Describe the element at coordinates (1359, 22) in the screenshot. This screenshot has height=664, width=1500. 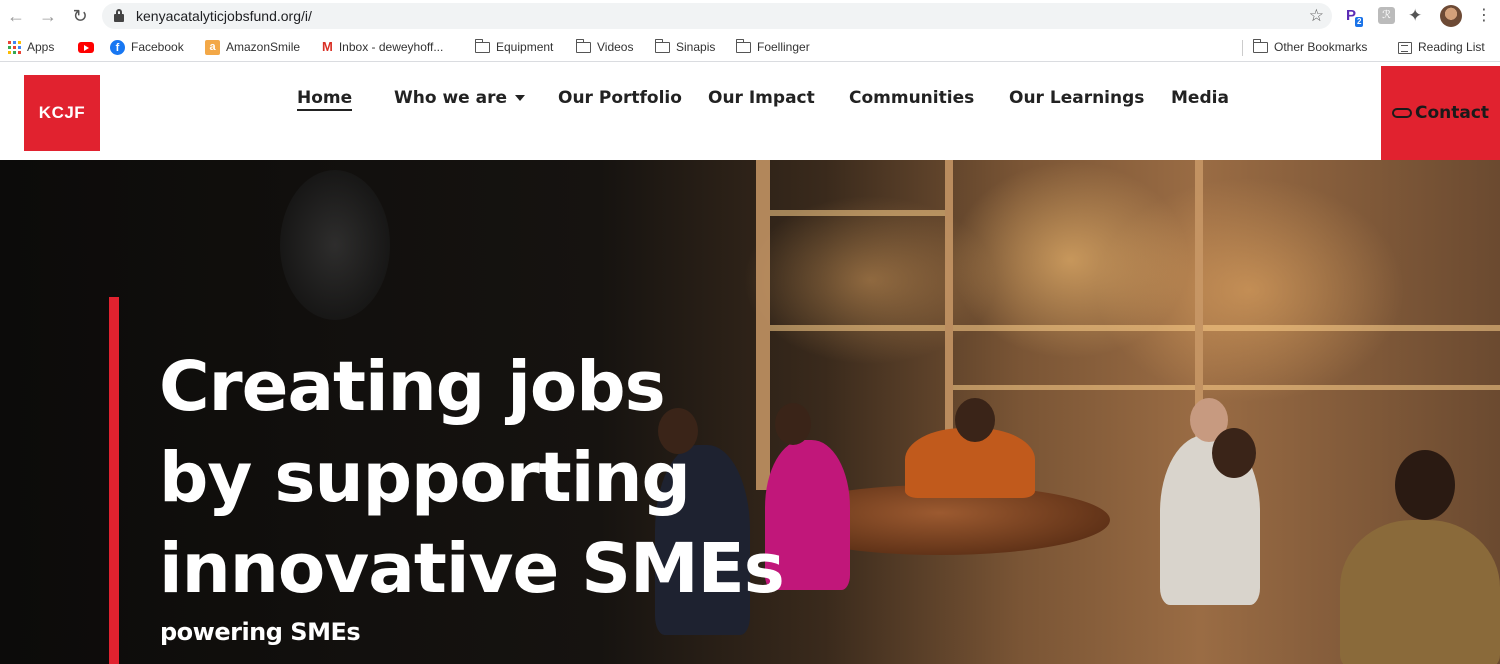
I see `extension-badge: 2` at that location.